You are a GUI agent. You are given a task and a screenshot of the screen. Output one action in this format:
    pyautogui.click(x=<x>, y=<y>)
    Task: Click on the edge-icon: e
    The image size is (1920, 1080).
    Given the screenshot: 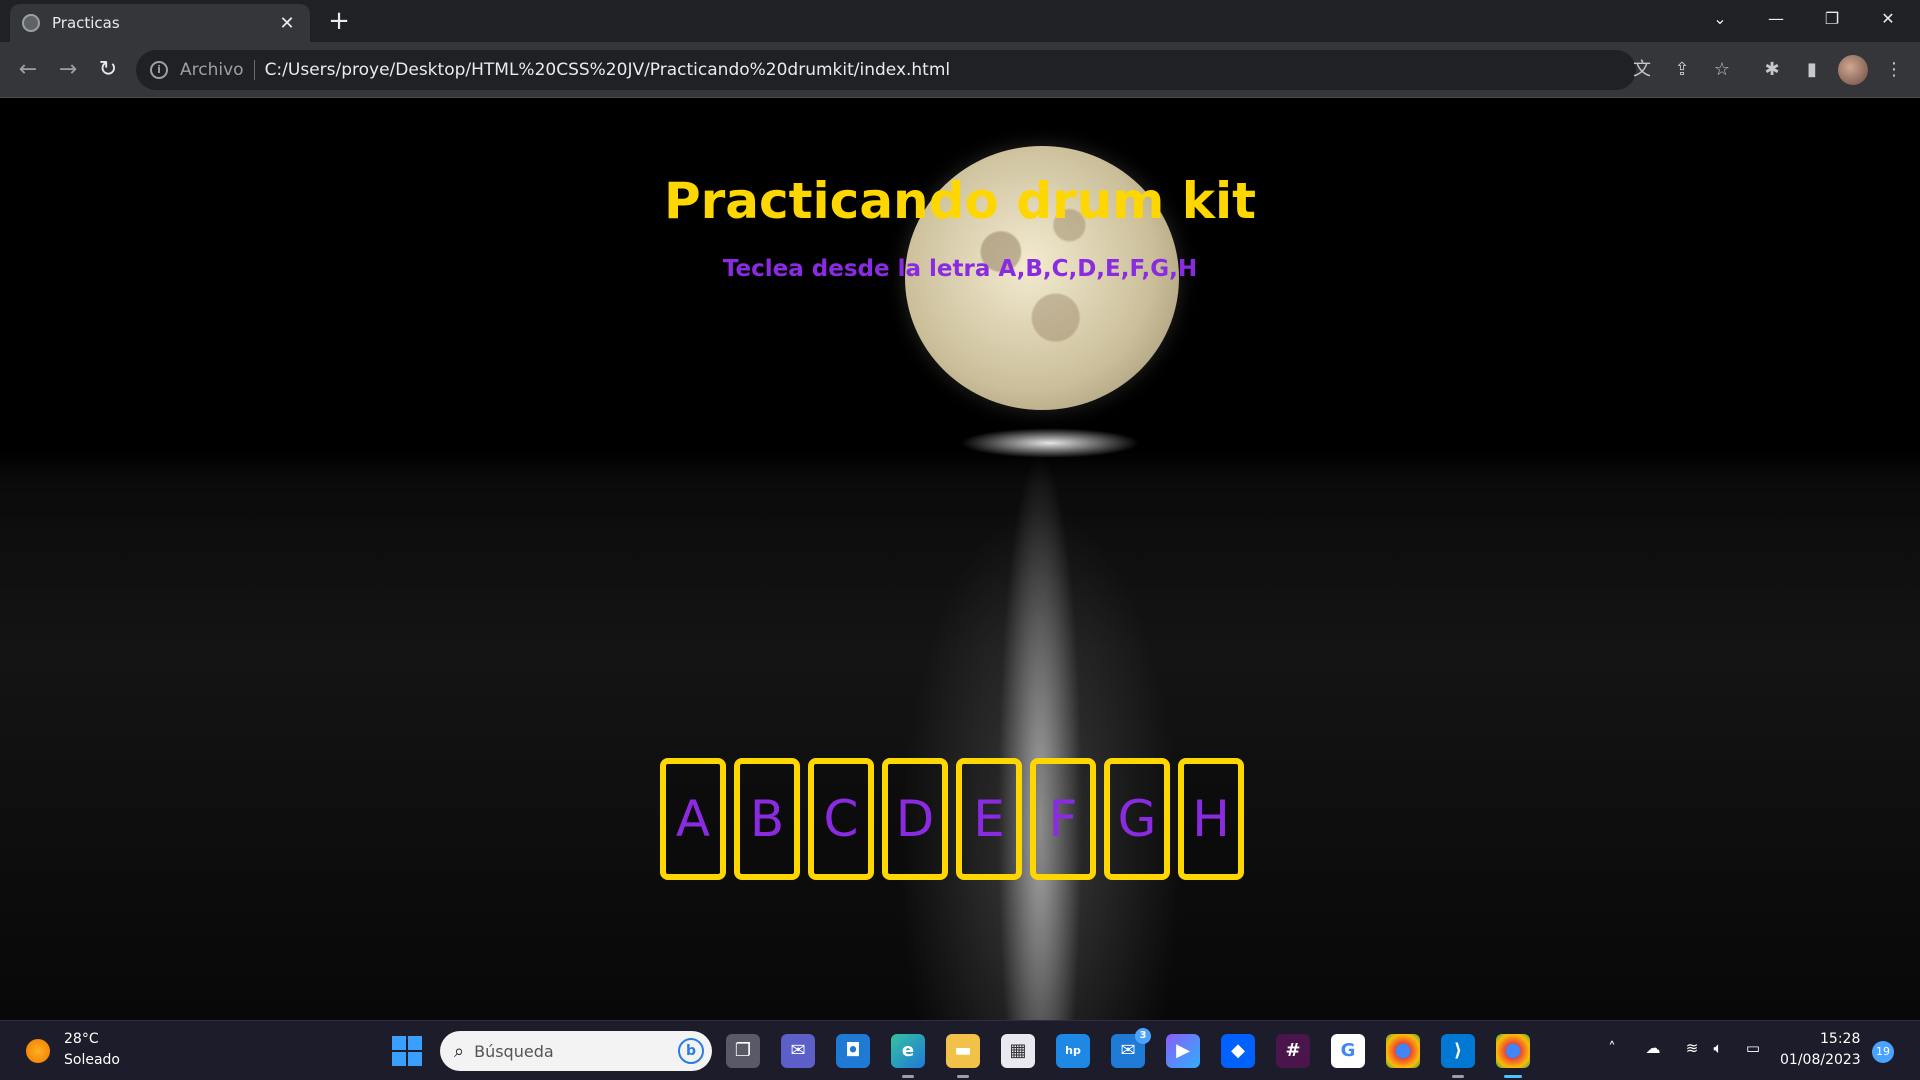 What is the action you would take?
    pyautogui.click(x=908, y=1056)
    